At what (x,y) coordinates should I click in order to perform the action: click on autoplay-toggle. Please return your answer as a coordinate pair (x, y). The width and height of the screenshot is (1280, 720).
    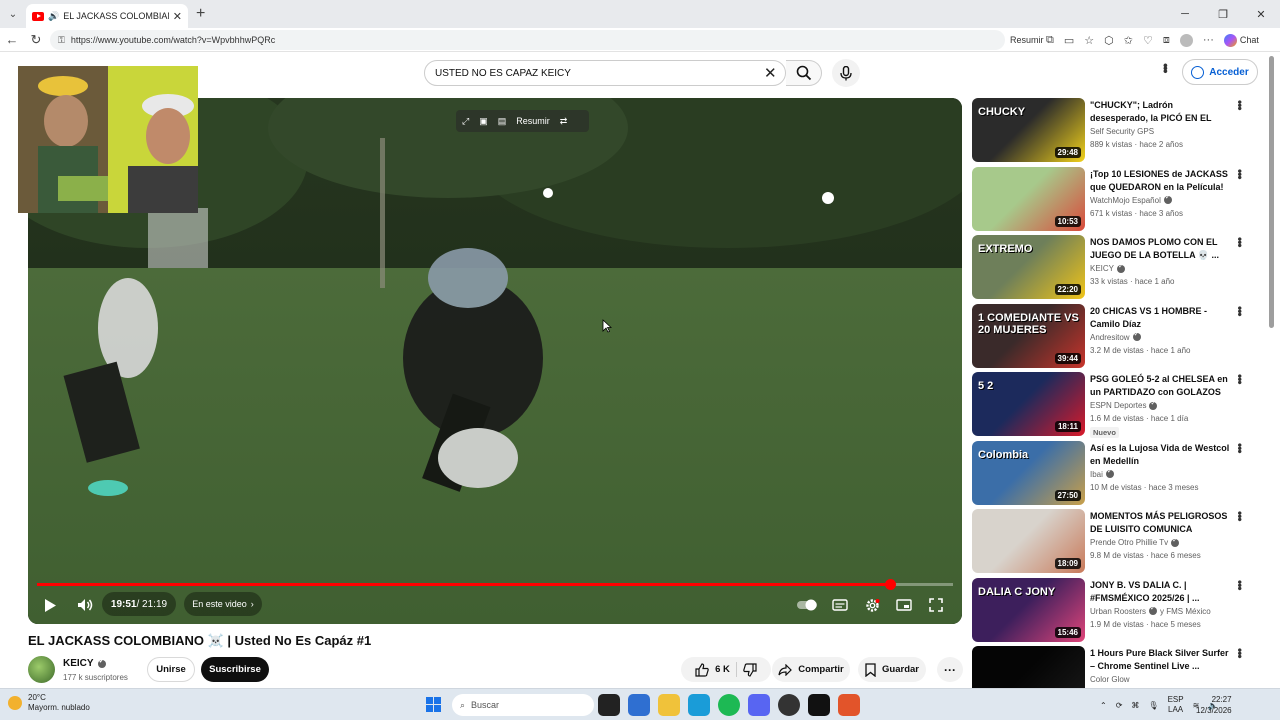
    Looking at the image, I should click on (807, 605).